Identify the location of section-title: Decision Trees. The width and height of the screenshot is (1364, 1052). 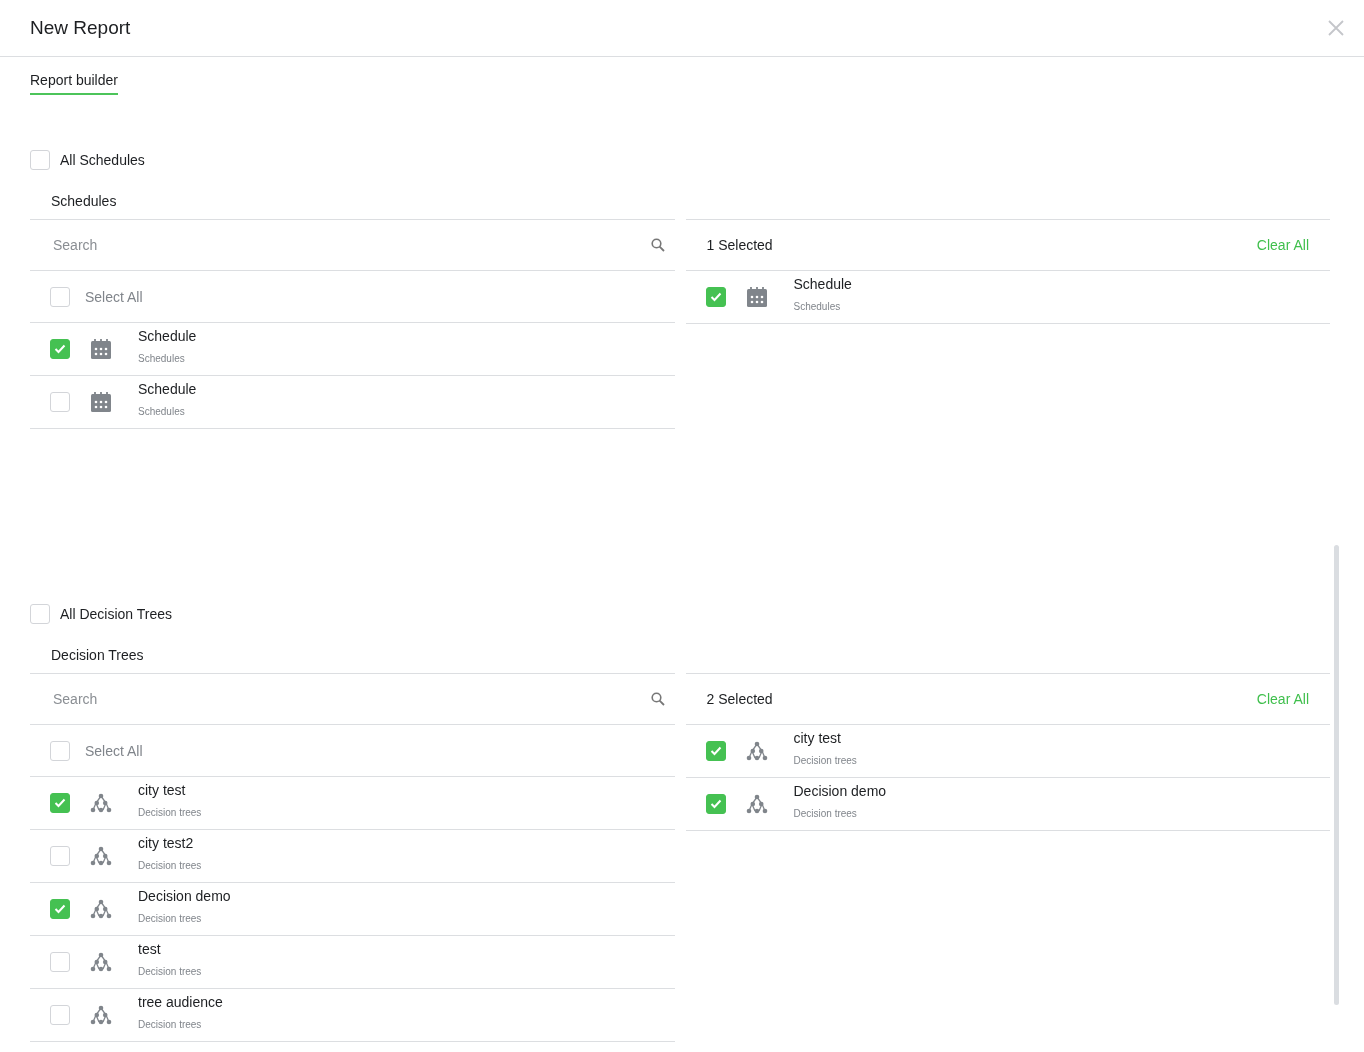
(97, 655).